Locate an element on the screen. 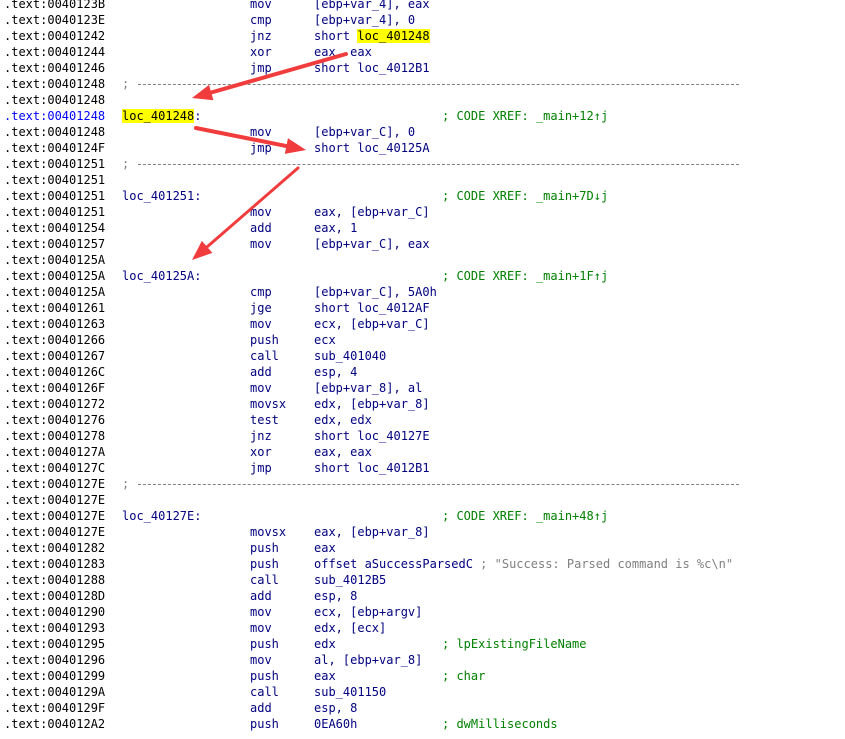  instruction-operand: [ebp+var_4], 0 is located at coordinates (364, 20).